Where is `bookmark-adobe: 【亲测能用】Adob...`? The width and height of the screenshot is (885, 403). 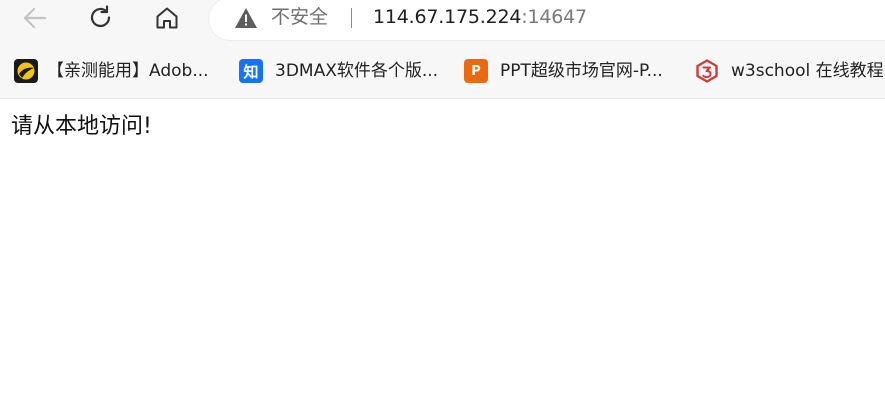
bookmark-adobe: 【亲测能用】Adob... is located at coordinates (111, 71).